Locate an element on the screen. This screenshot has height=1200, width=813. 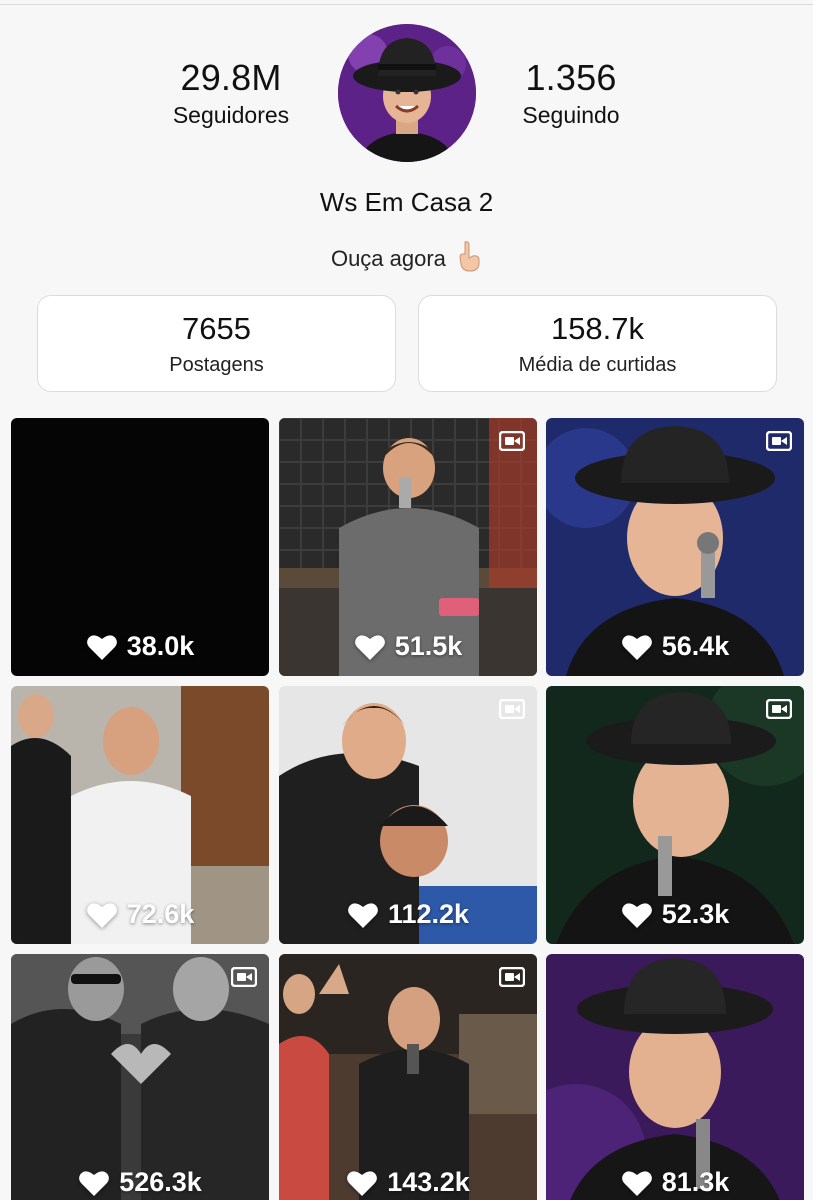
post-likes-count: 56.4k is located at coordinates (695, 646).